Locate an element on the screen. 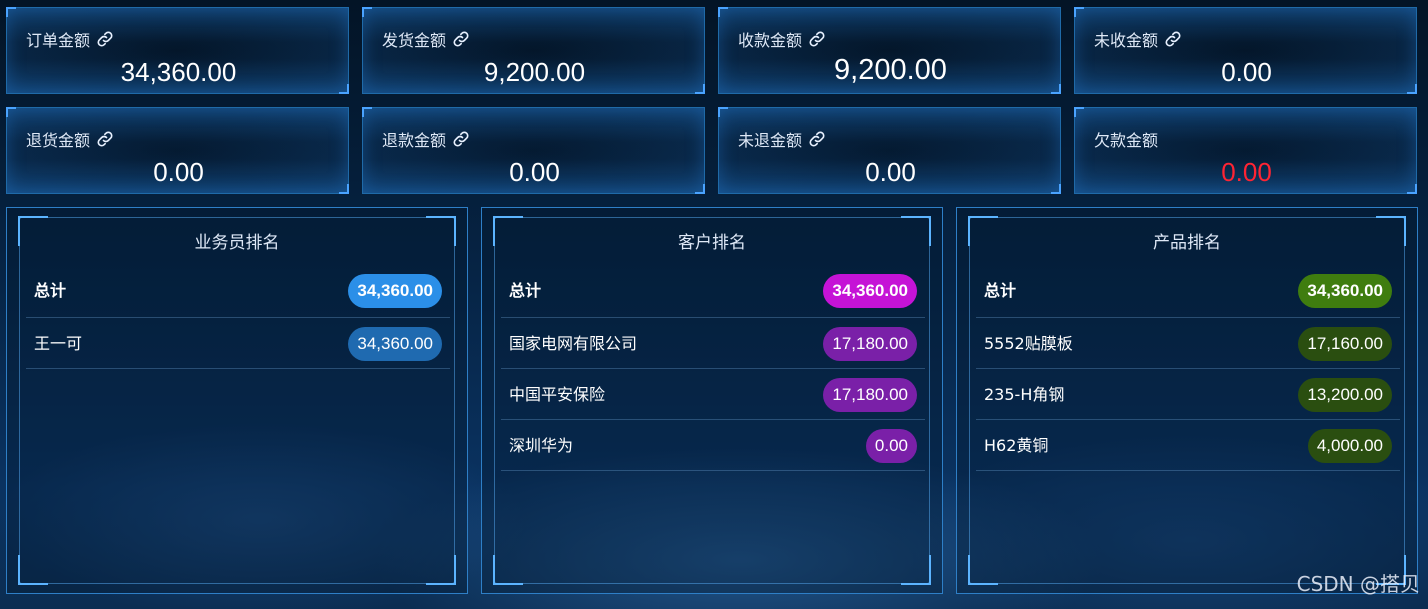 This screenshot has width=1428, height=609. panel-title: 业务员排名 is located at coordinates (237, 243).